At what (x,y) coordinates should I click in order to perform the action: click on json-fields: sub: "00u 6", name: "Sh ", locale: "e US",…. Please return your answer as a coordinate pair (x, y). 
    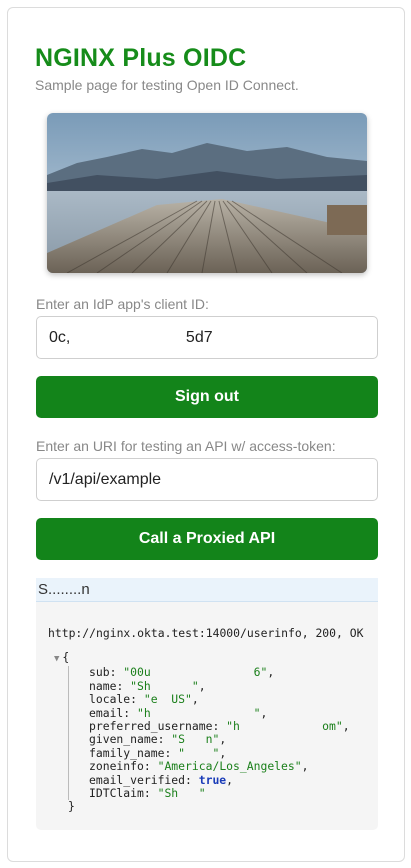
    Looking at the image, I should click on (209, 733).